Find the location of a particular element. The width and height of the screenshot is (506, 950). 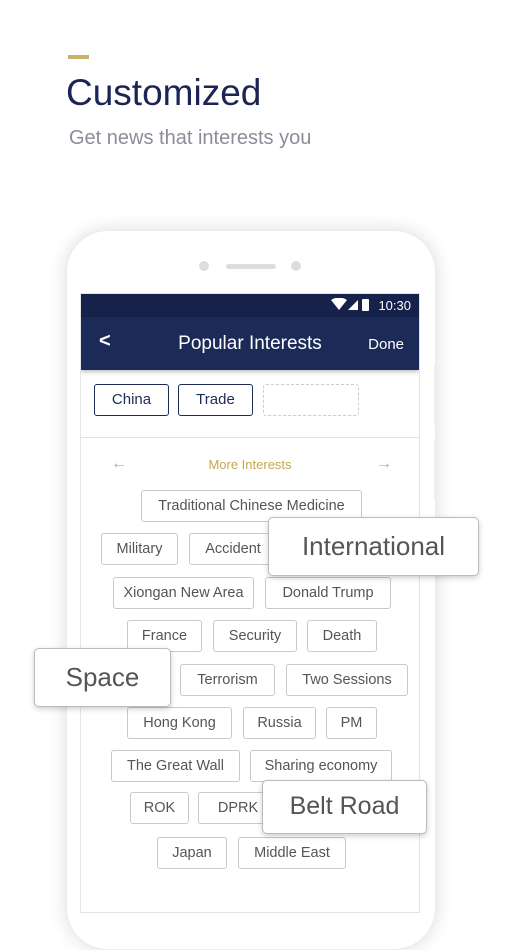

interest-tag: Donald Trump is located at coordinates (328, 593).